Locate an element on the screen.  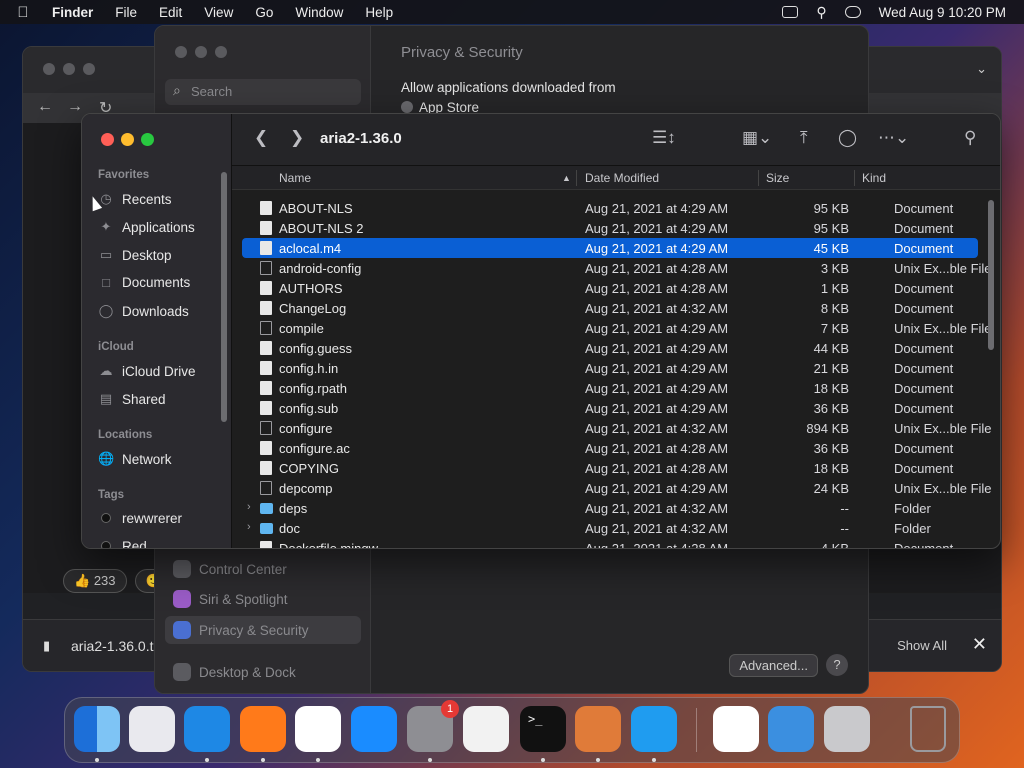
visual-studio-icon is located at coordinates (736, 729).